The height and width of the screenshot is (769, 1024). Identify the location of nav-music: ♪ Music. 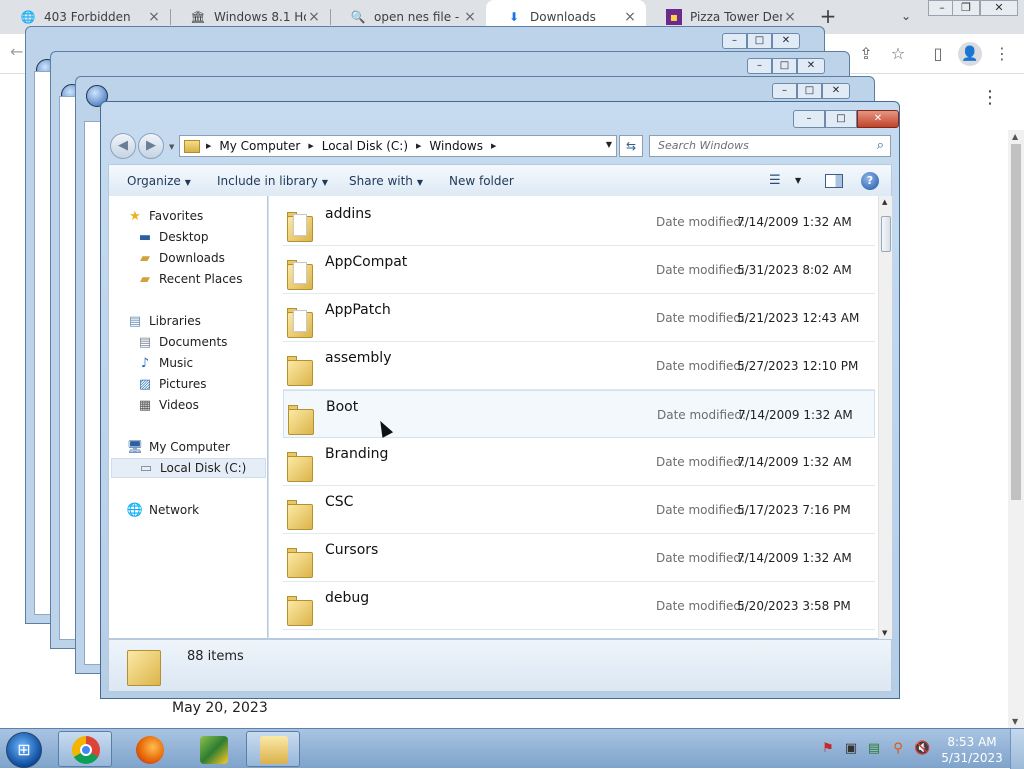
(165, 363).